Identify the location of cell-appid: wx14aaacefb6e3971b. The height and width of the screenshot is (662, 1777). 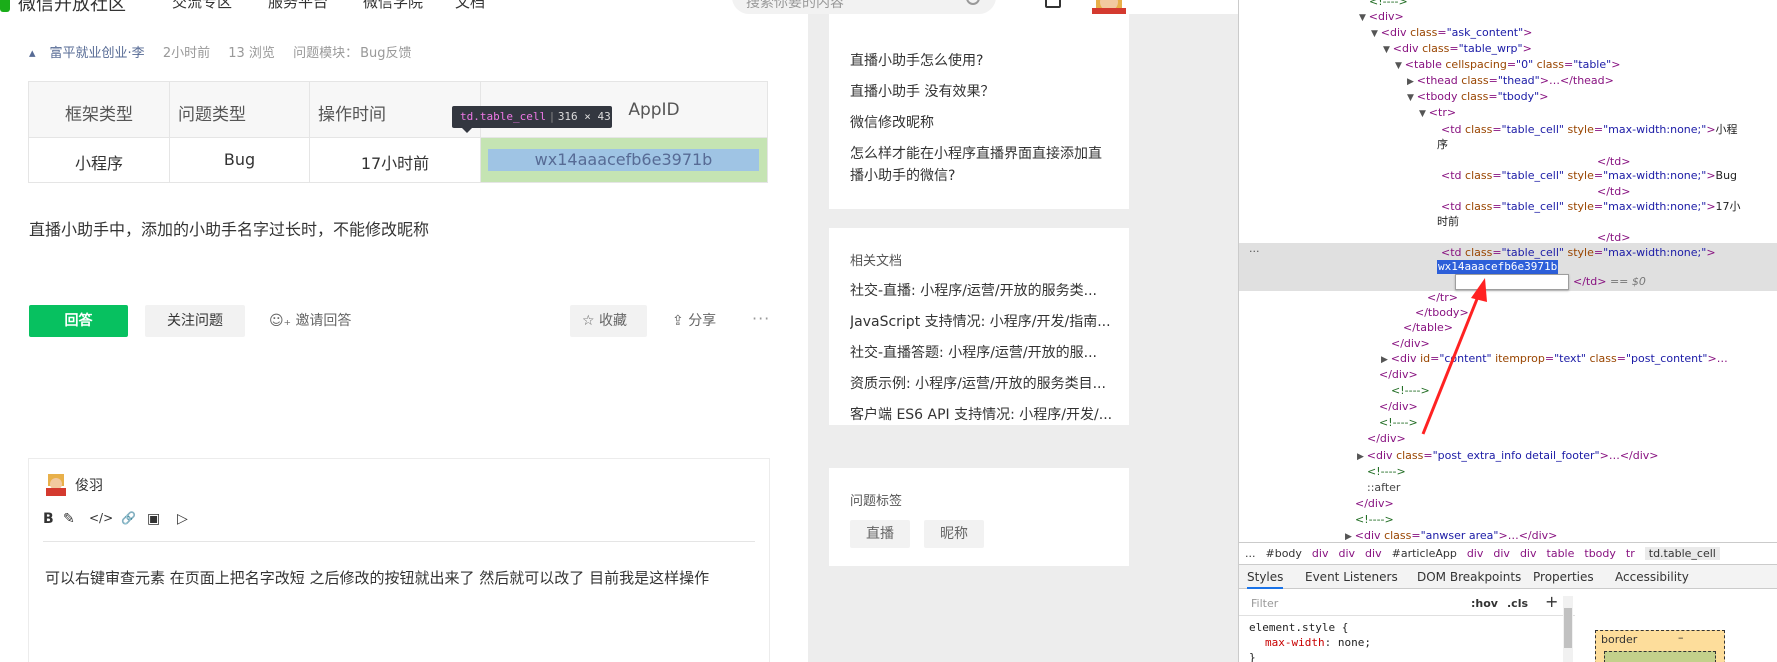
(623, 160).